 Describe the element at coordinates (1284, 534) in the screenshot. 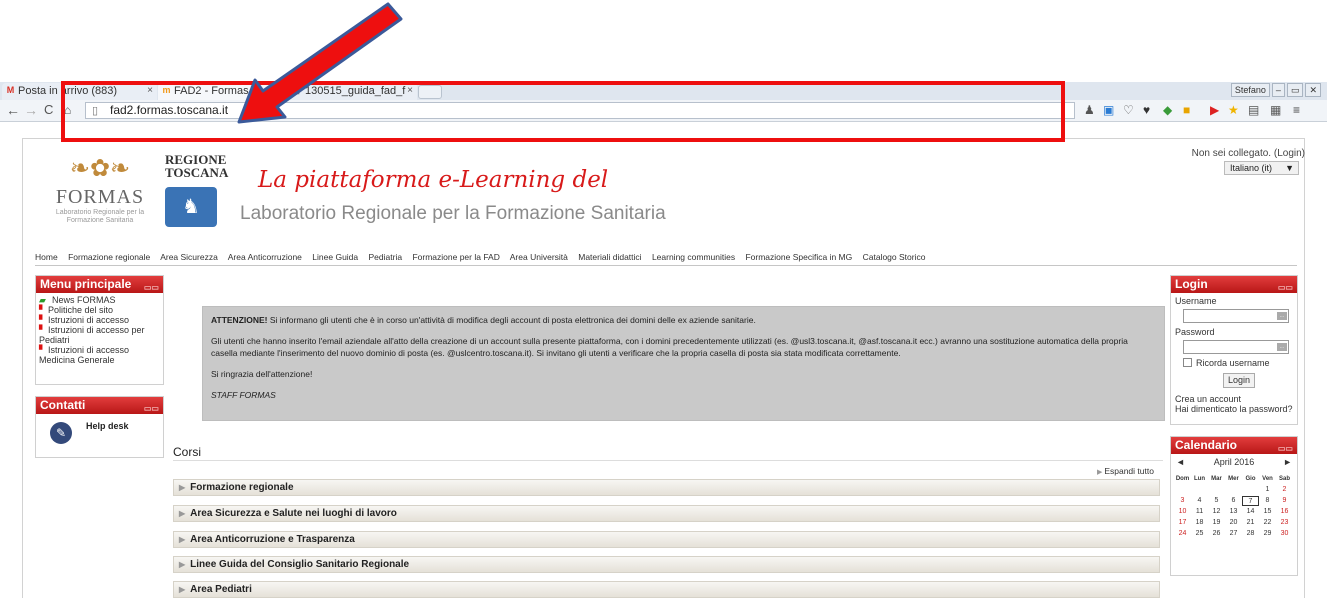

I see `calendar-day: 30` at that location.